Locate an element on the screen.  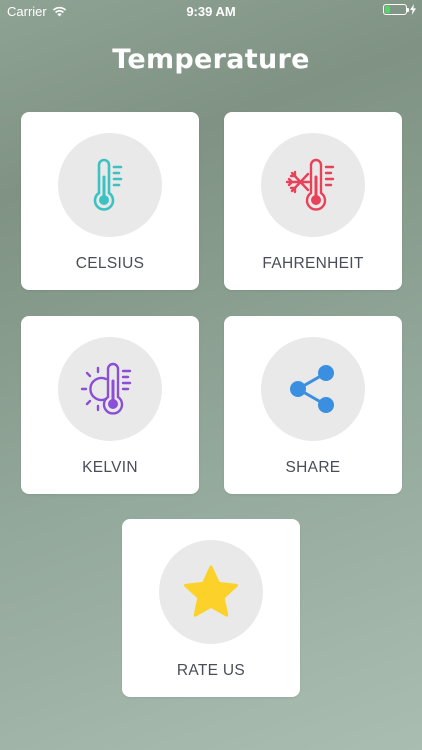
celsius-card: CELSIUS is located at coordinates (110, 201).